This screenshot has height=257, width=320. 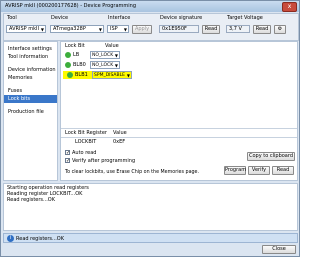 I want to click on apply-button: Apply, so click(x=142, y=29).